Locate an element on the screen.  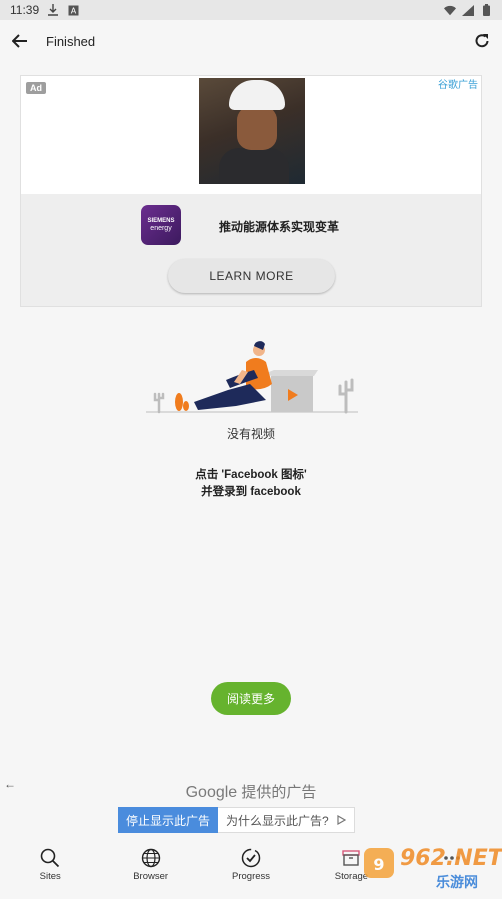
google-ads-attribution: Google 提供的广告 is located at coordinates (251, 791).